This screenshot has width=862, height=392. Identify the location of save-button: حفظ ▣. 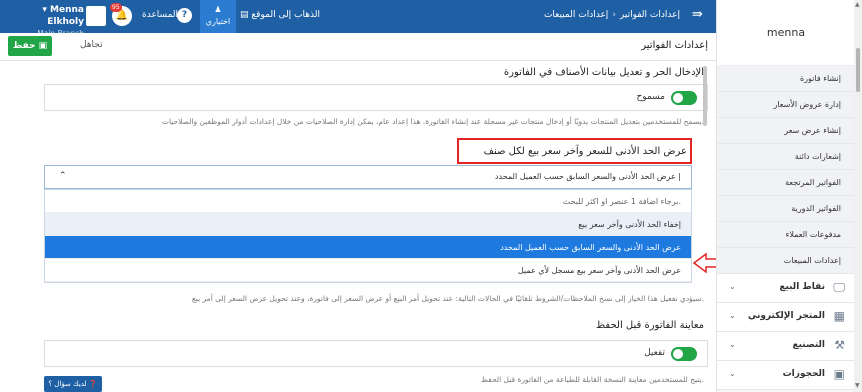
(30, 46).